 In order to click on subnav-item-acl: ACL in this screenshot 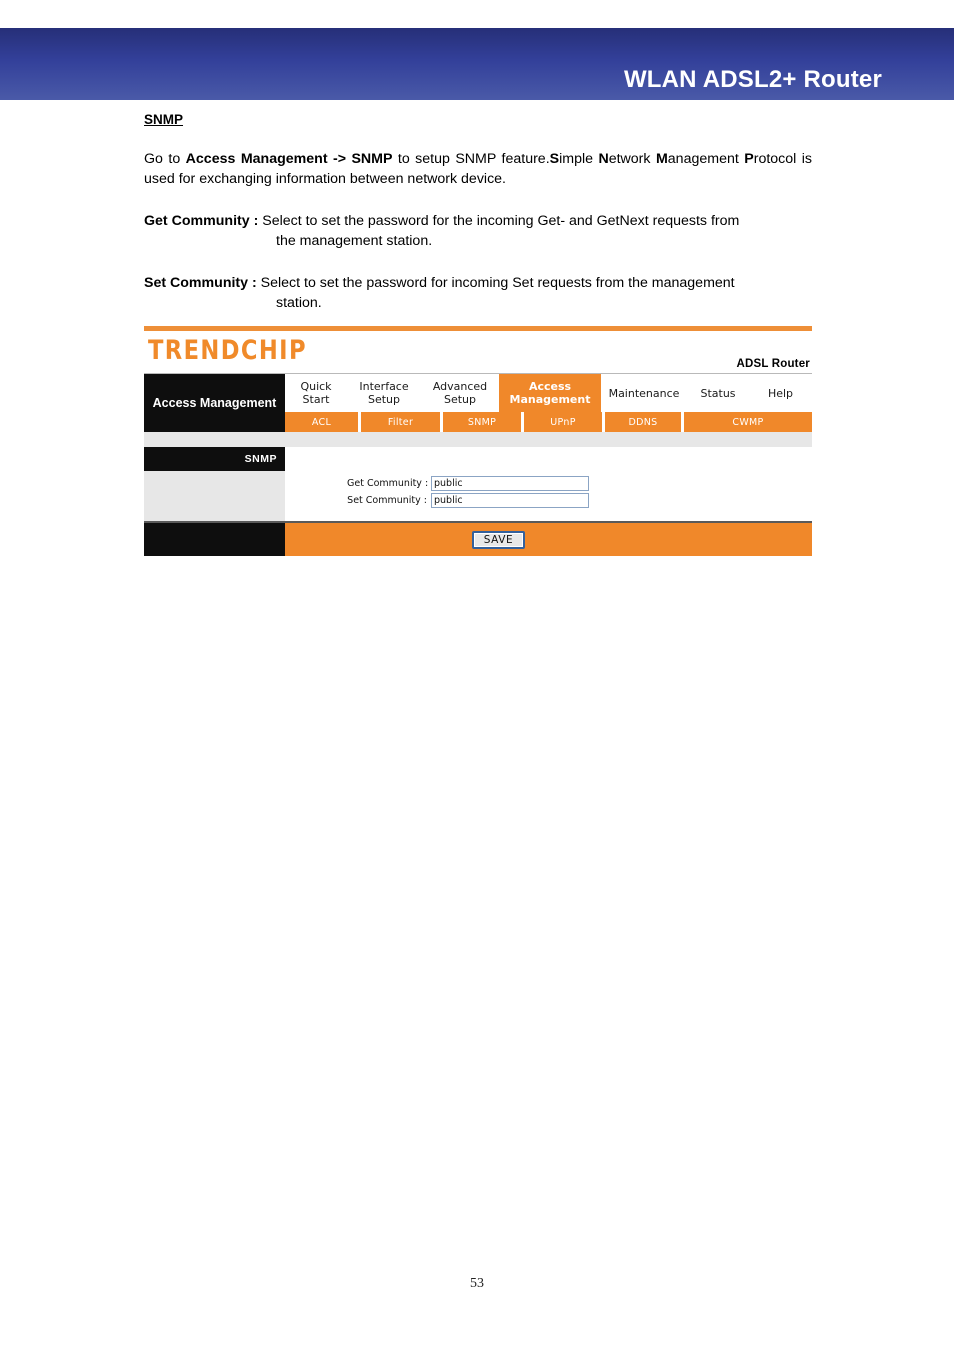, I will do `click(323, 422)`.